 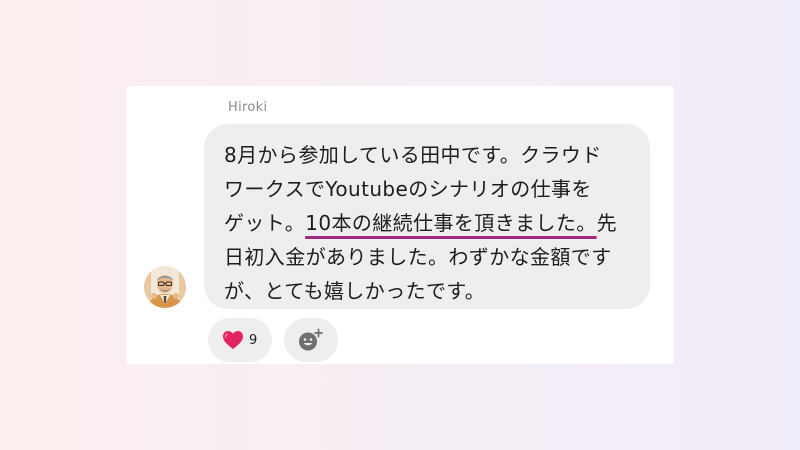 I want to click on message-line: が、とても嬉しかったです。, so click(x=355, y=291).